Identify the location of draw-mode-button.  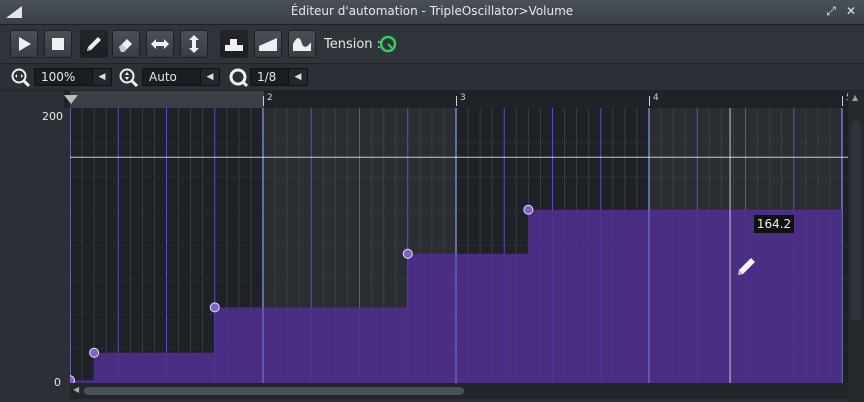
(94, 44).